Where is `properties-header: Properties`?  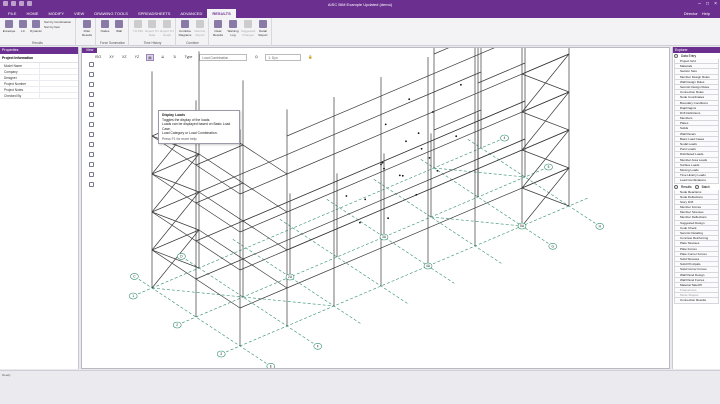
properties-header: Properties is located at coordinates (39, 50).